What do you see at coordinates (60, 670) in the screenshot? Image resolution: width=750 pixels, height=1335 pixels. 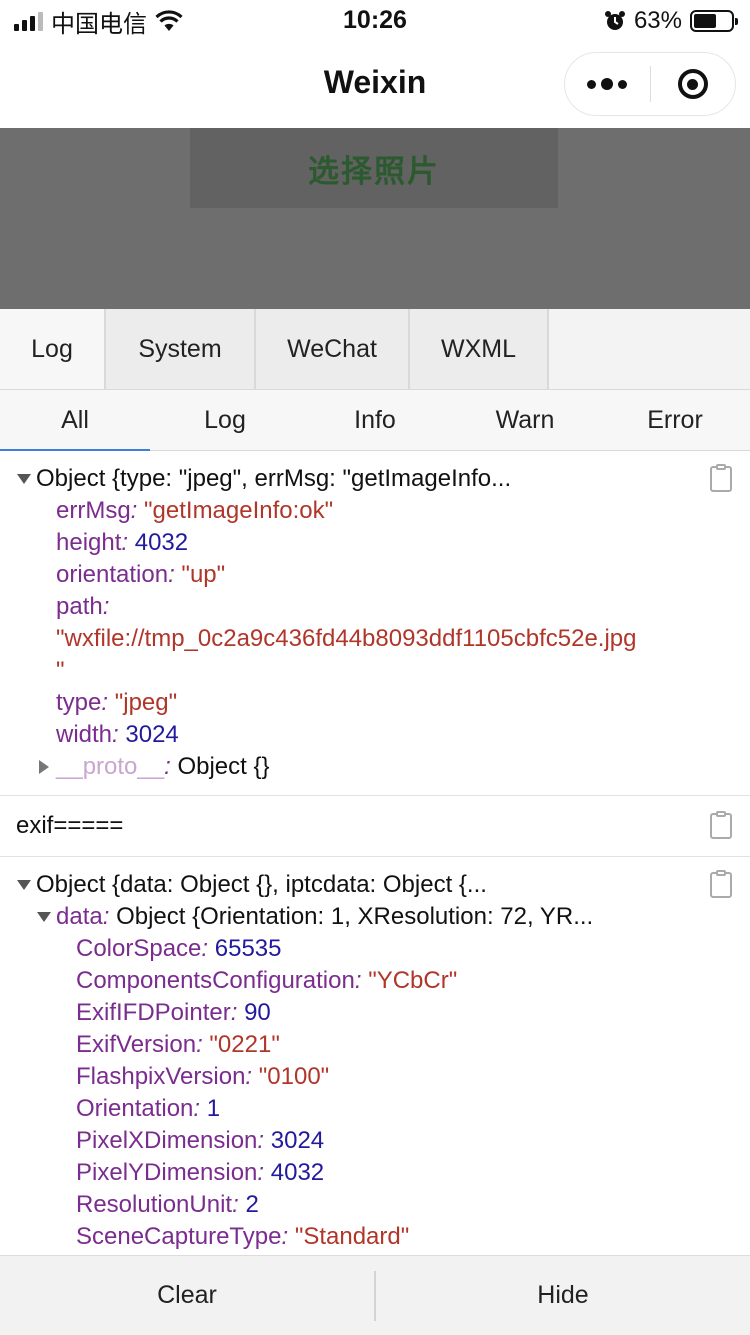 I see `prop-value-wrapped: "` at bounding box center [60, 670].